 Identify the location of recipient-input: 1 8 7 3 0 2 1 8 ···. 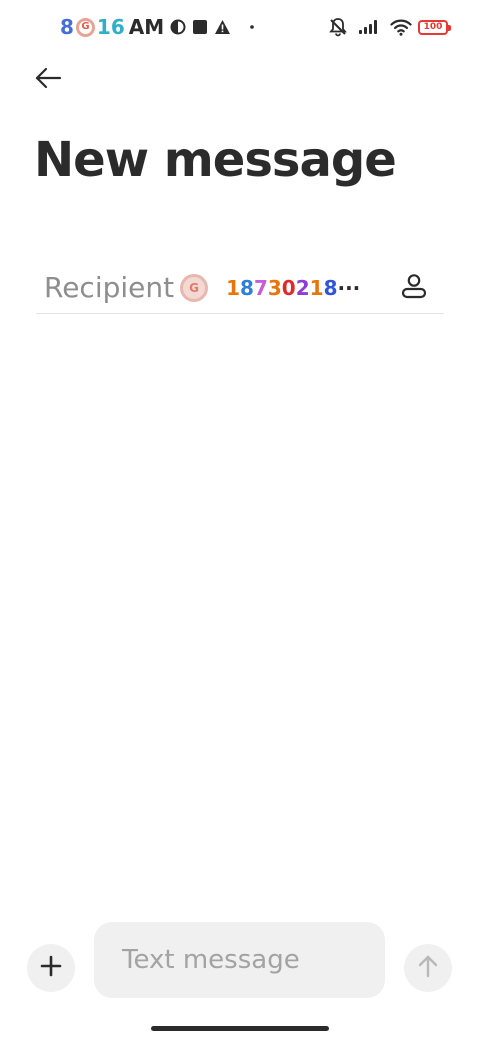
(293, 288).